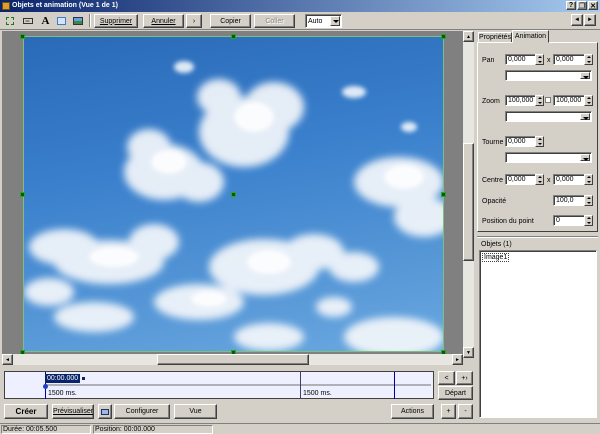 The height and width of the screenshot is (434, 600). Describe the element at coordinates (570, 179) in the screenshot. I see `center-y-input: 0,000` at that location.